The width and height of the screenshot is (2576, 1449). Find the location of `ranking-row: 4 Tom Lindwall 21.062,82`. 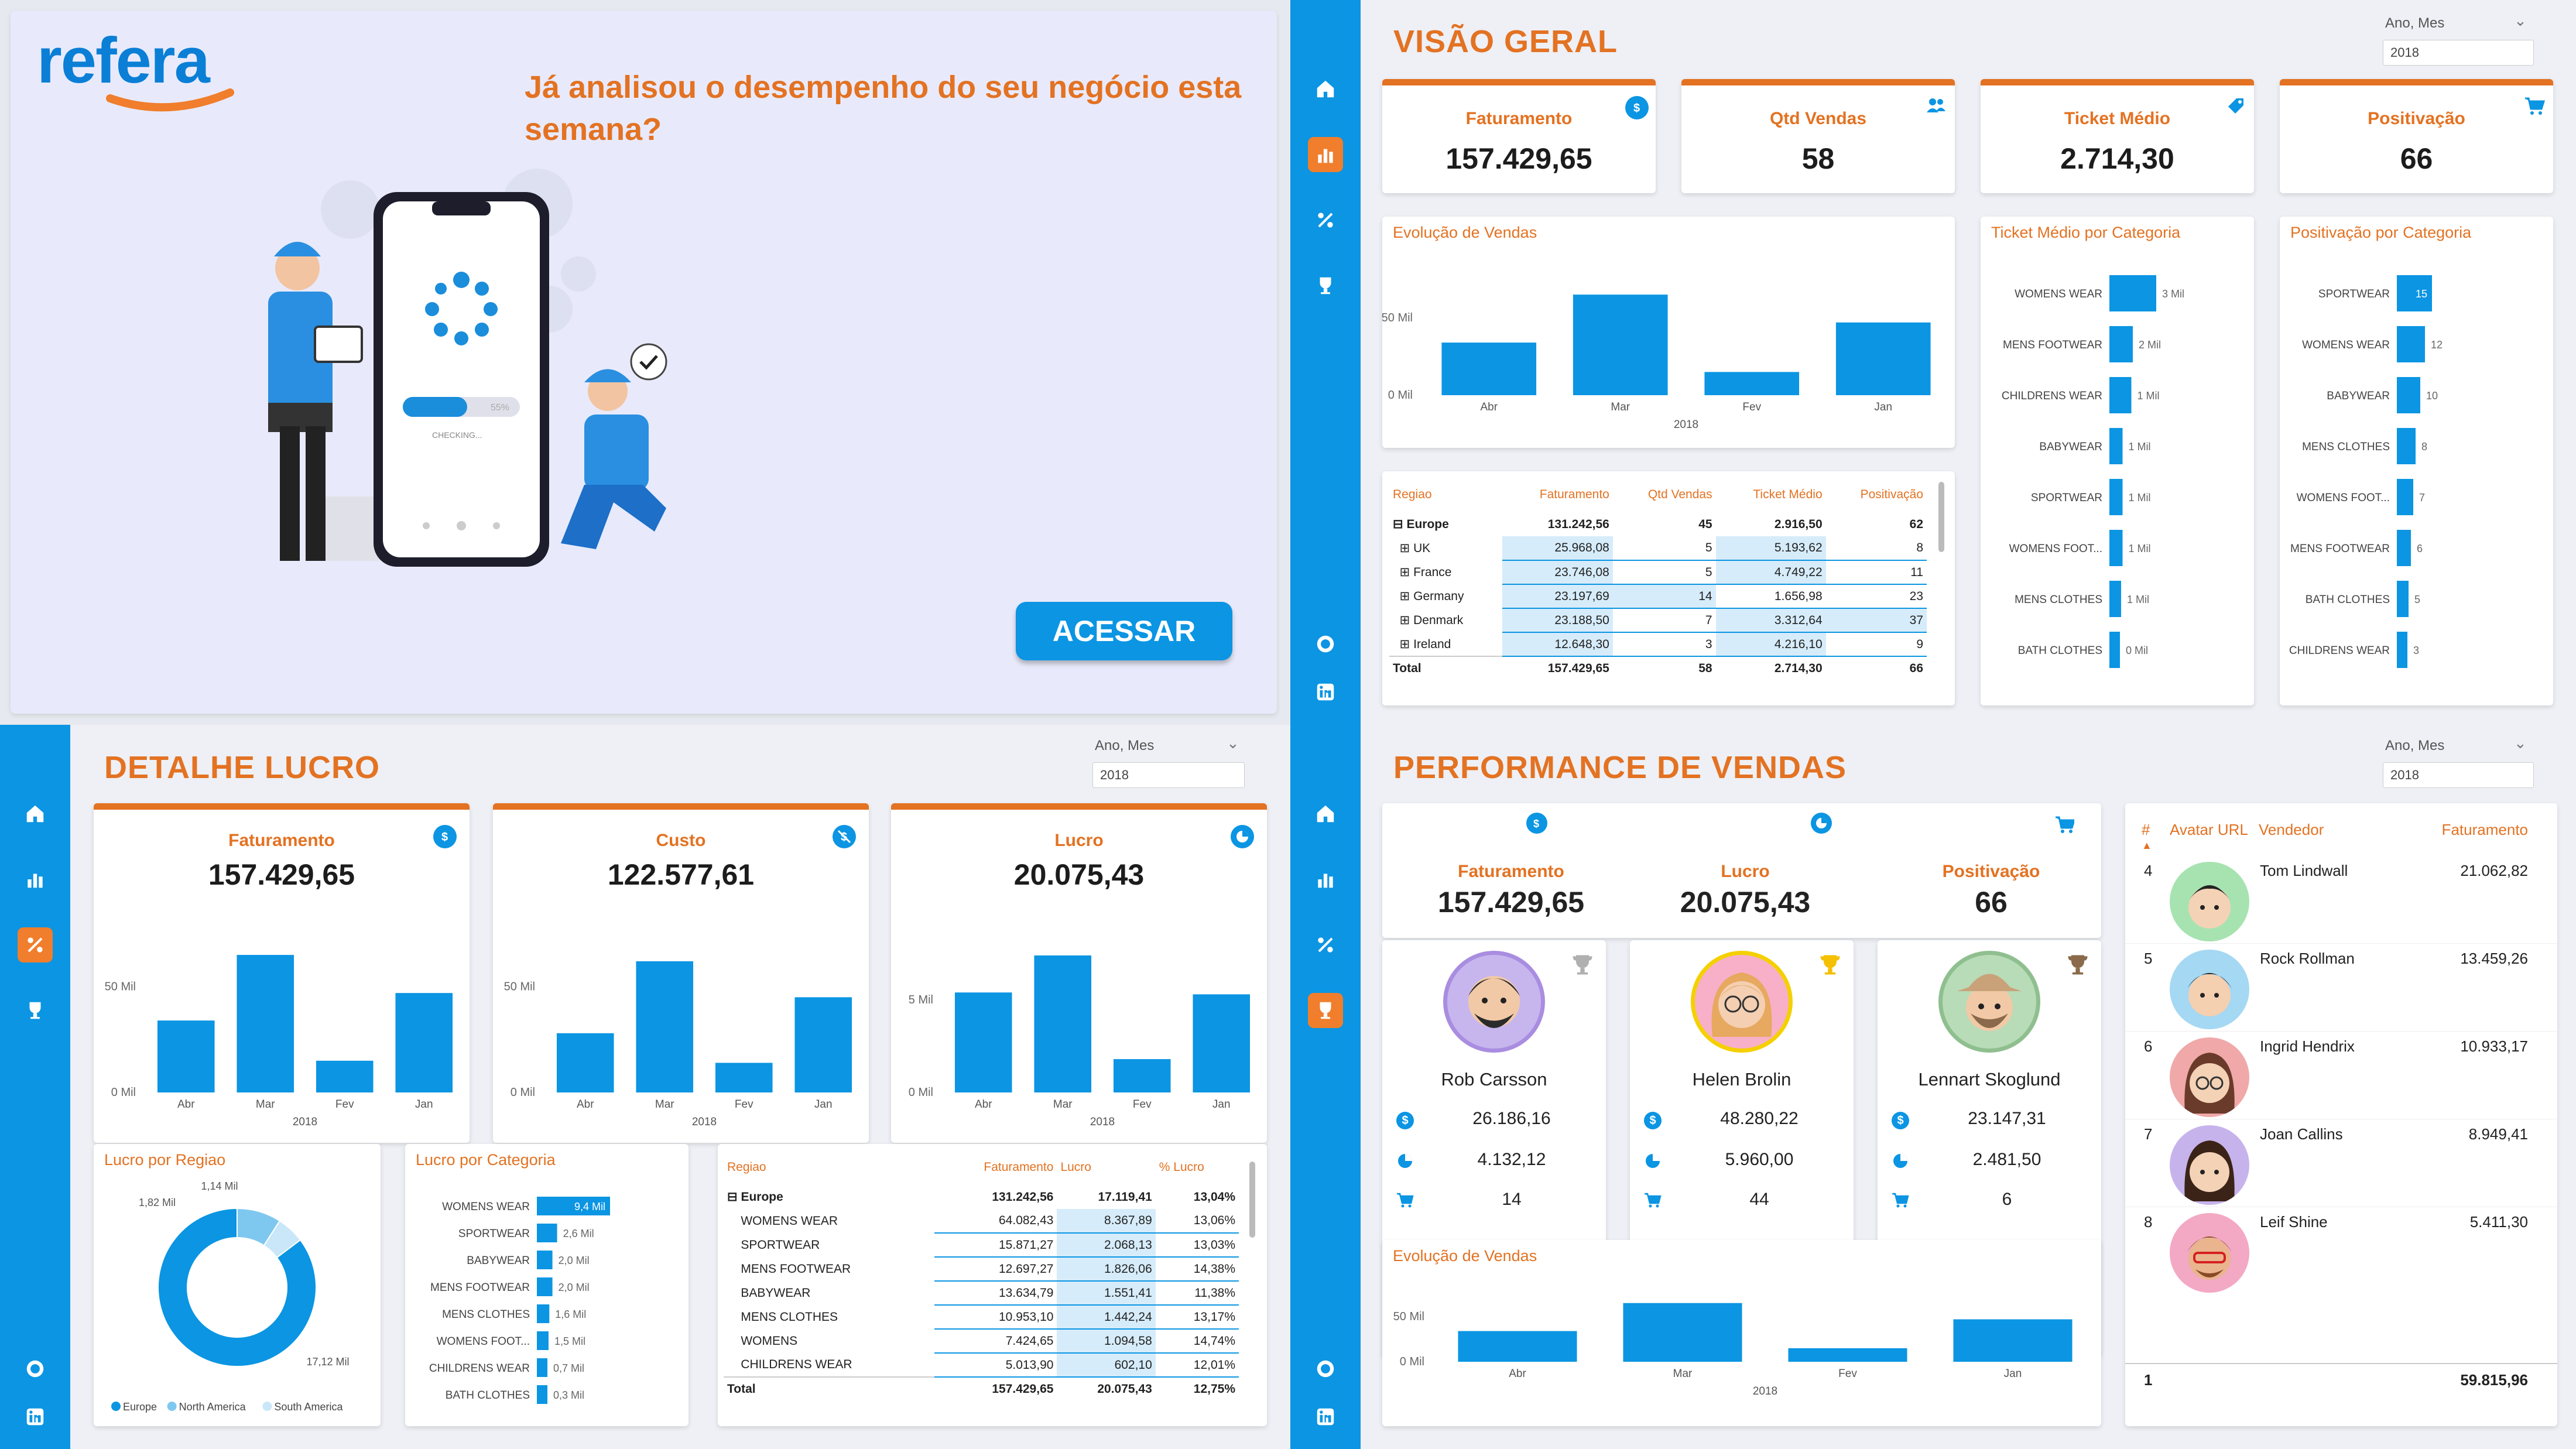

ranking-row: 4 Tom Lindwall 21.062,82 is located at coordinates (2341, 900).